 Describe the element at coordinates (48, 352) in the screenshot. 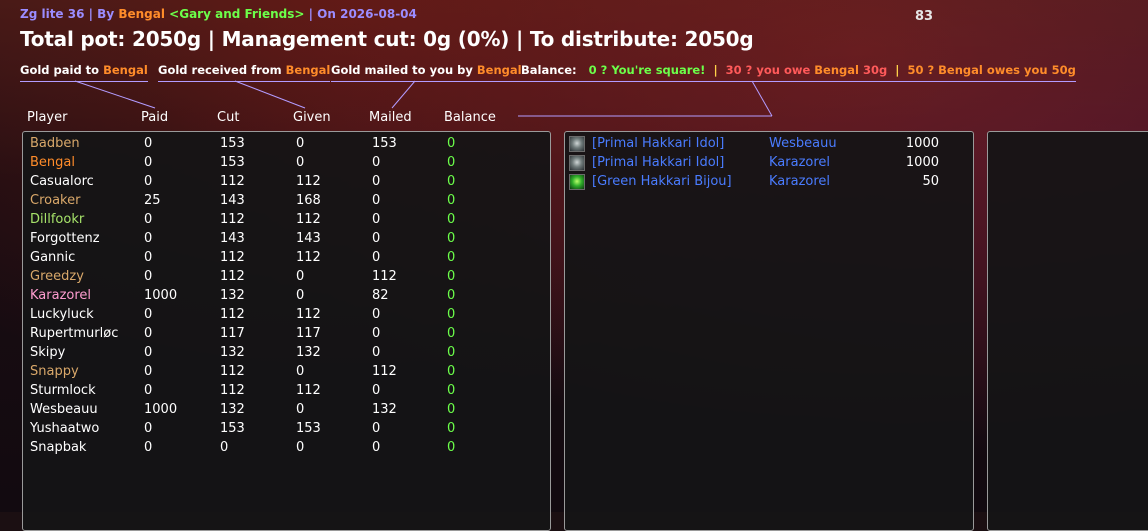

I see `player-name: Skipy` at that location.